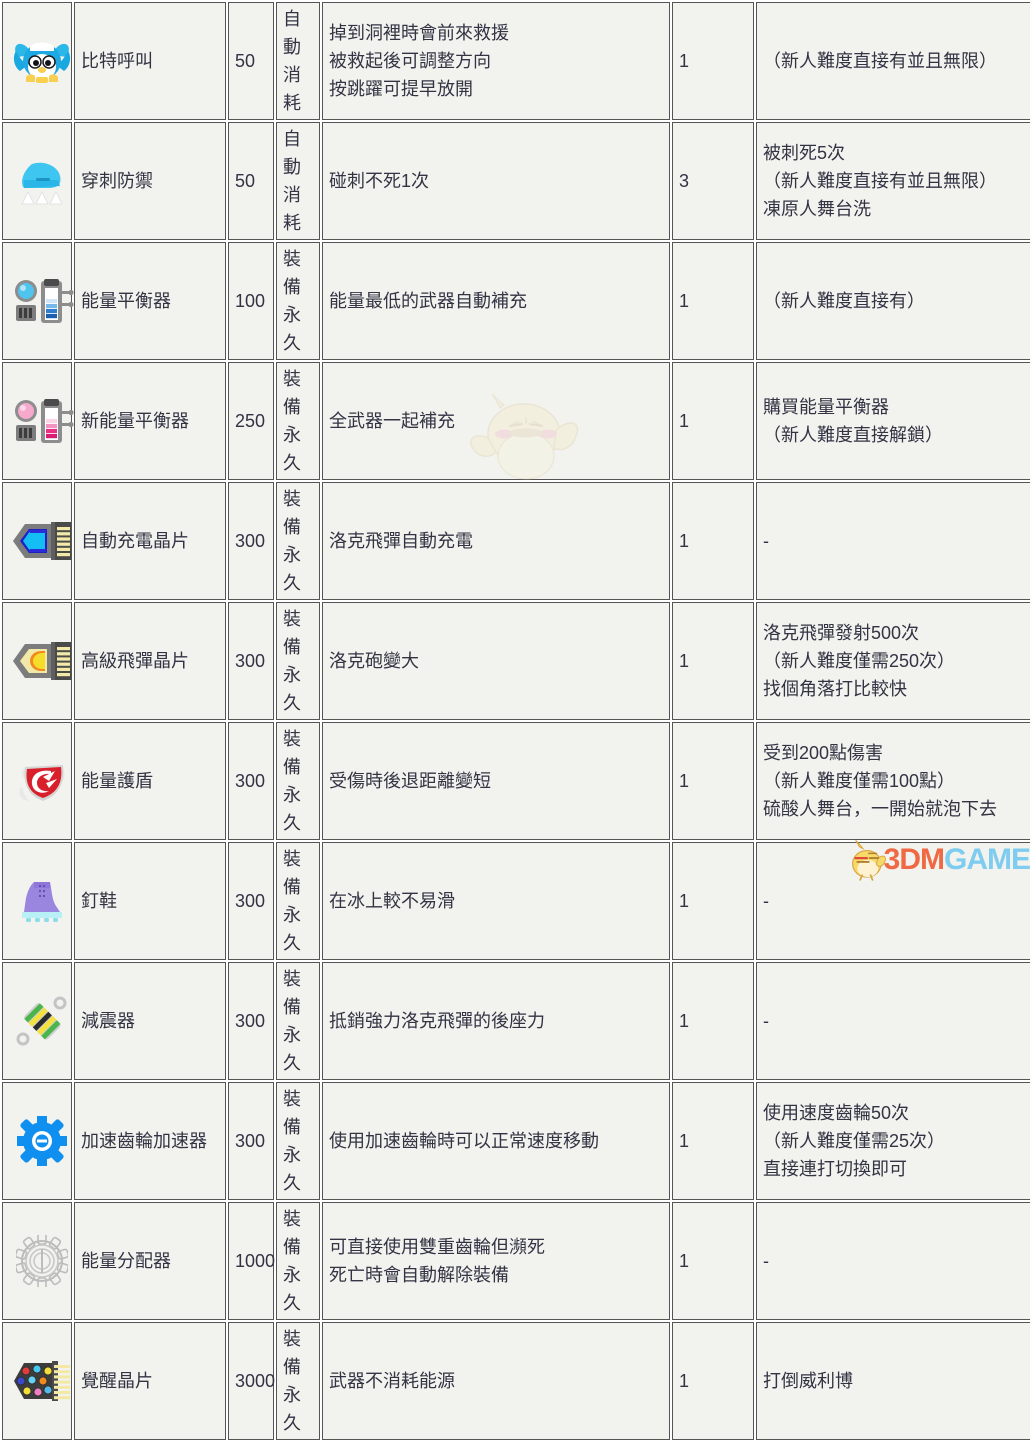  What do you see at coordinates (713, 181) in the screenshot?
I see `item-quantity-cell: 3` at bounding box center [713, 181].